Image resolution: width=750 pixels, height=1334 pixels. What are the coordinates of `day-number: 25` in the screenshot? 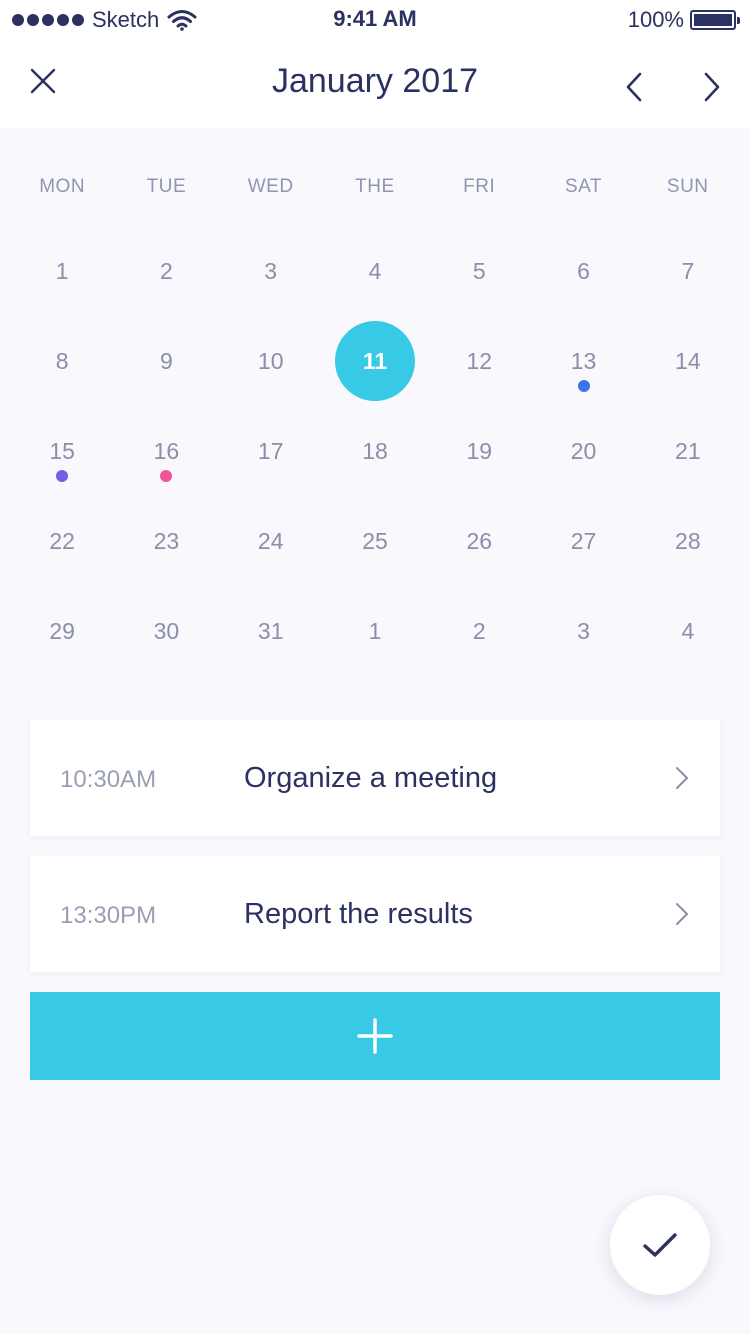 It's located at (375, 540).